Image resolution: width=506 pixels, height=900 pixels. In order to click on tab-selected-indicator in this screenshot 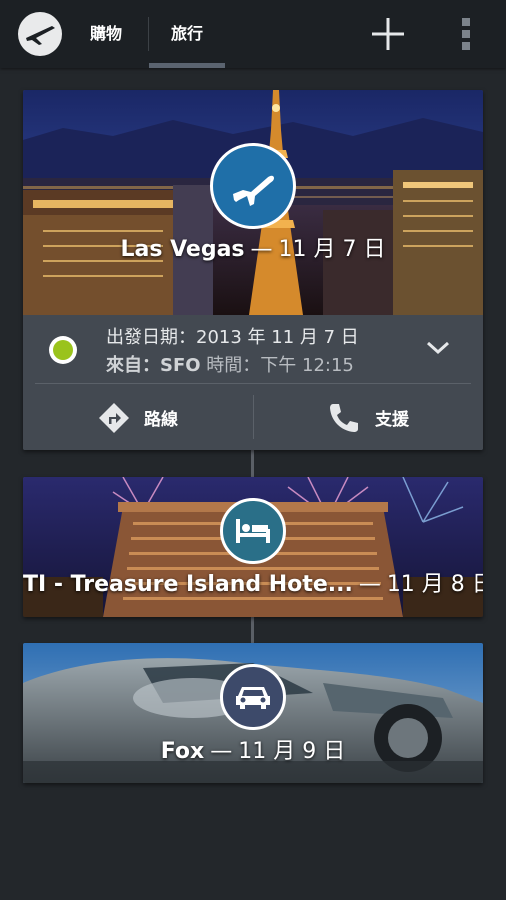, I will do `click(187, 65)`.